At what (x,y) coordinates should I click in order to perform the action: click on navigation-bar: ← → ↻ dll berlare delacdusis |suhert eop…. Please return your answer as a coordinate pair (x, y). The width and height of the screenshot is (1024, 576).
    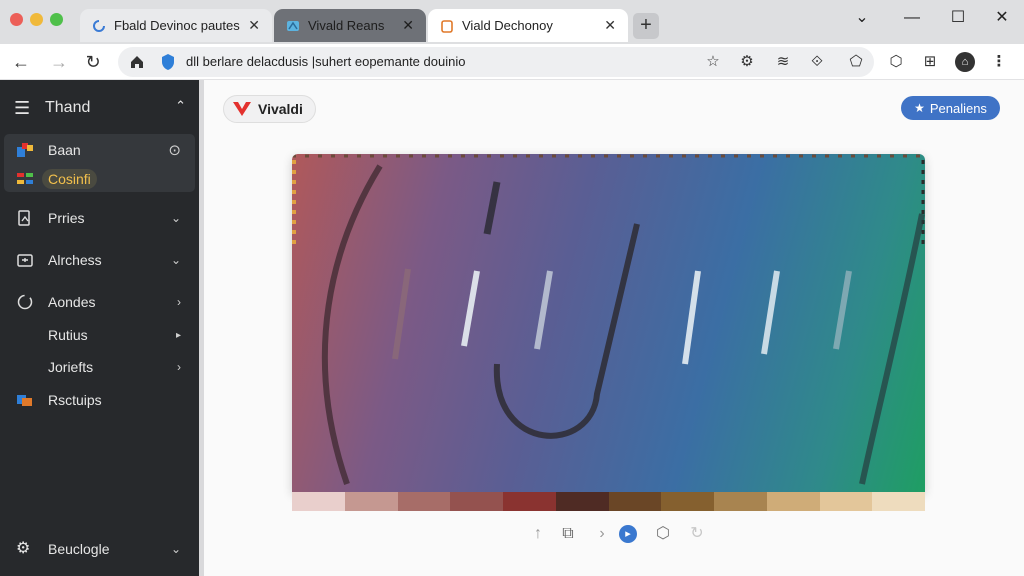
    Looking at the image, I should click on (512, 62).